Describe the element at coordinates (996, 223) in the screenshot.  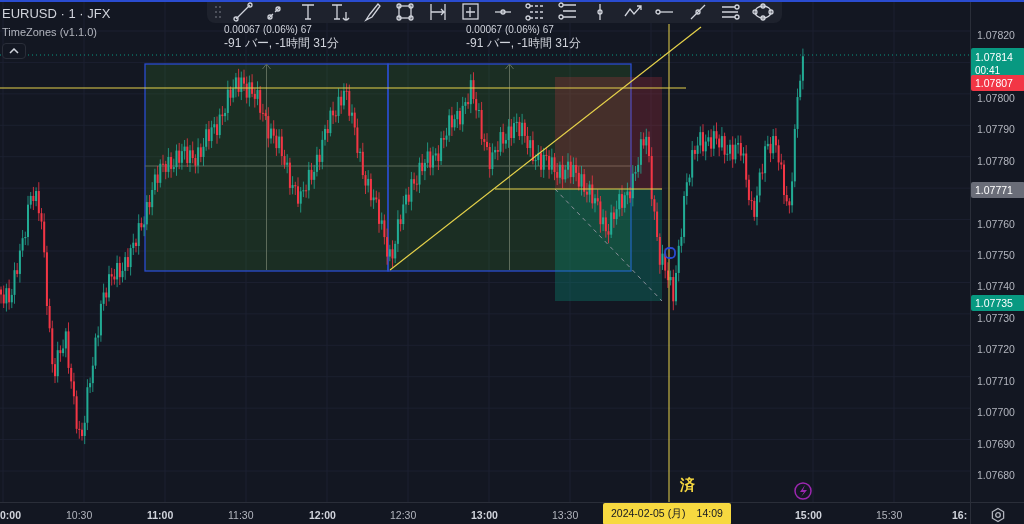
I see `price-label: 1.07760` at that location.